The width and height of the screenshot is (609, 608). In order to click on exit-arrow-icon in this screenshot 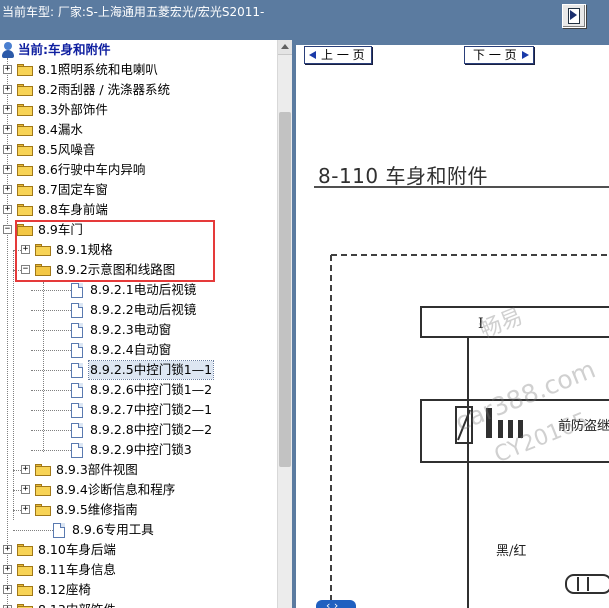, I will do `click(573, 15)`.